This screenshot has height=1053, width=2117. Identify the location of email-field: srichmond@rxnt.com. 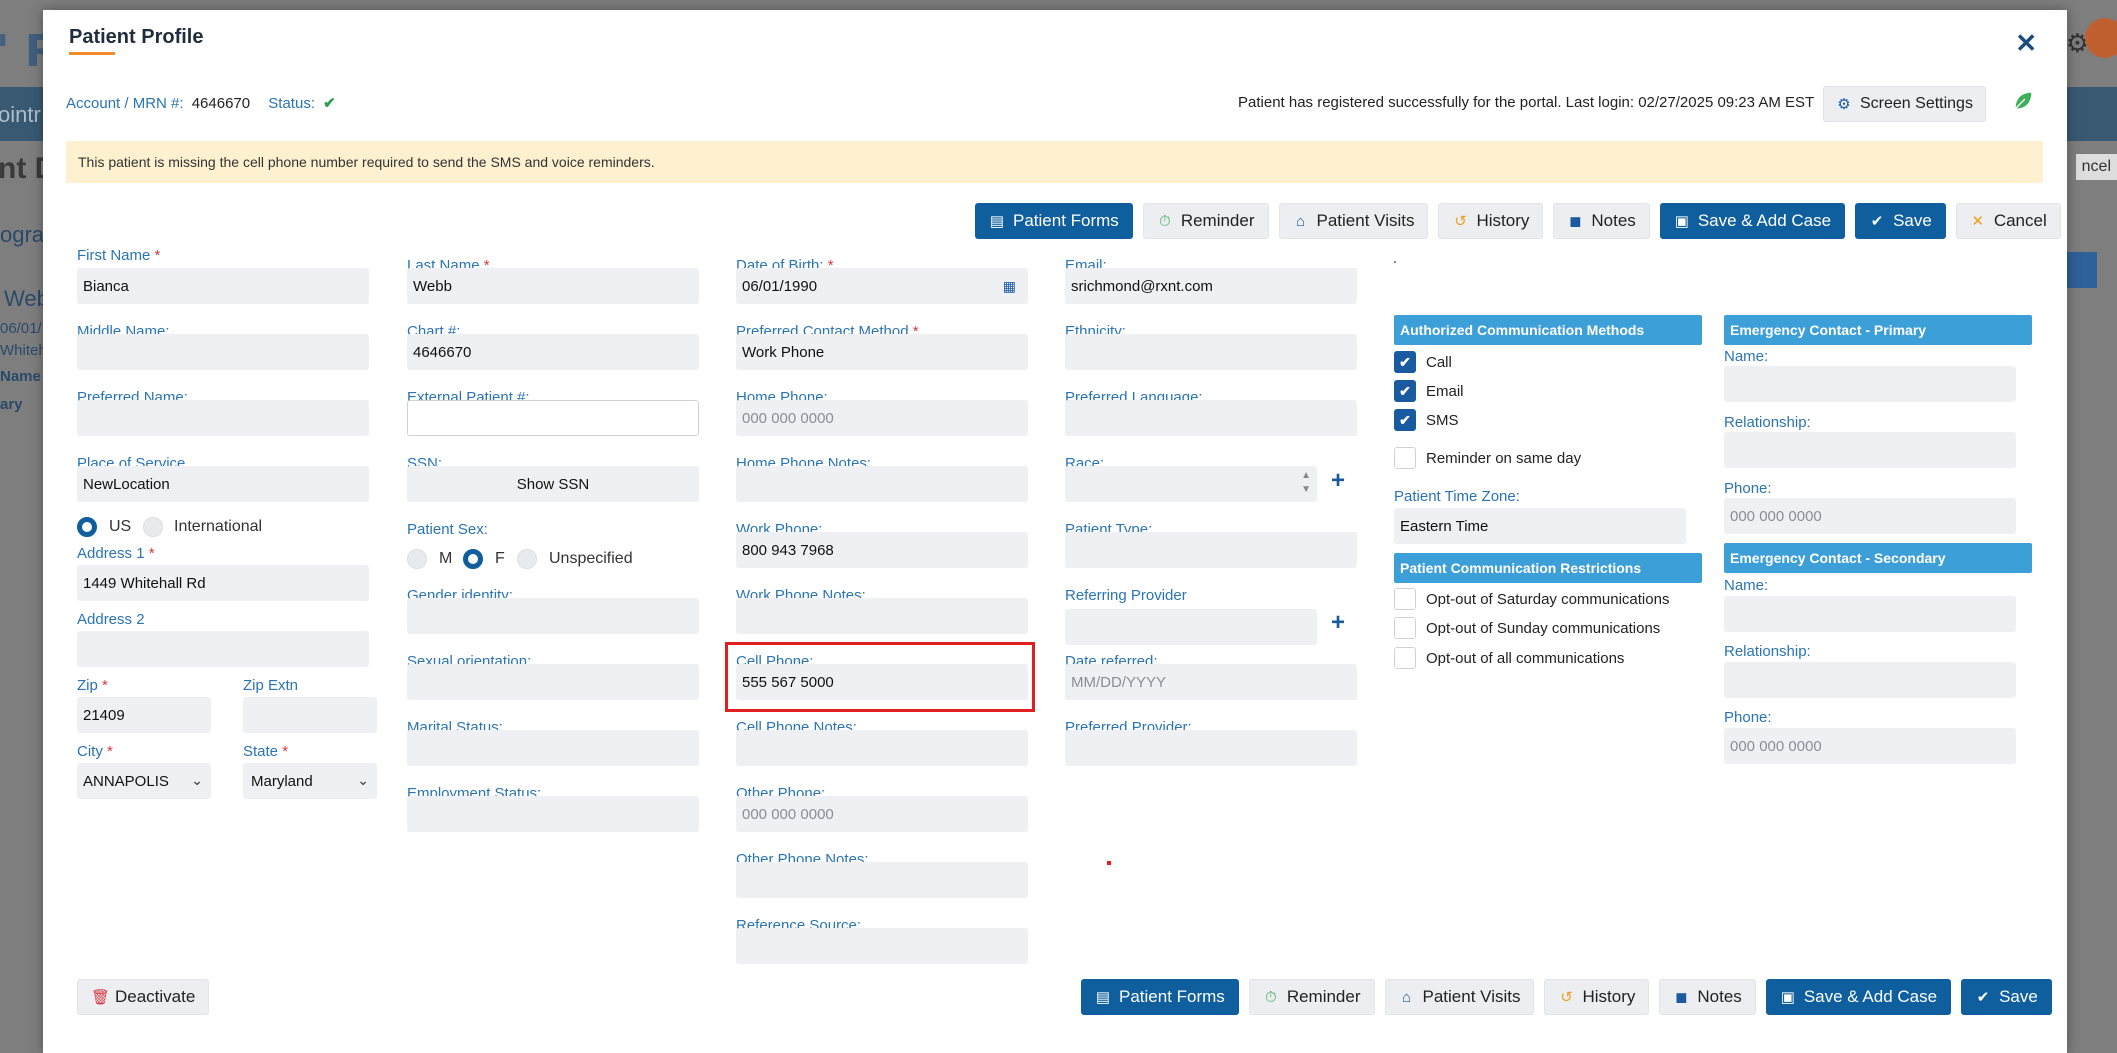
(1211, 286).